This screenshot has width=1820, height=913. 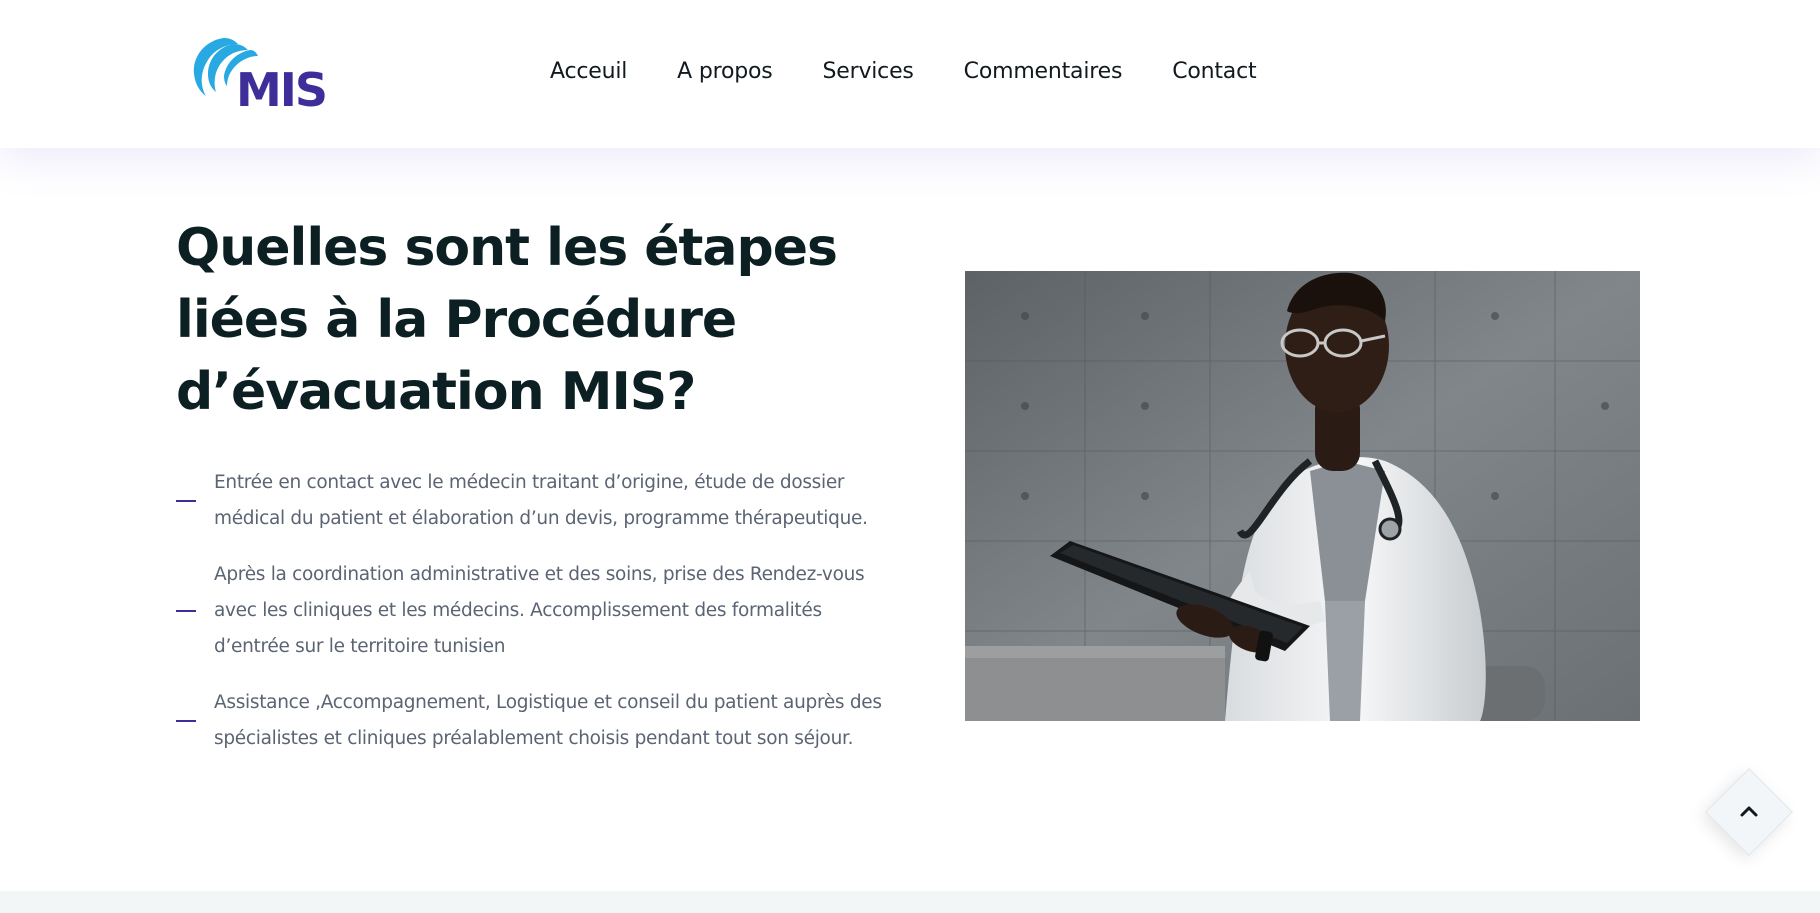 I want to click on mis-logo: MIS, so click(x=260, y=71).